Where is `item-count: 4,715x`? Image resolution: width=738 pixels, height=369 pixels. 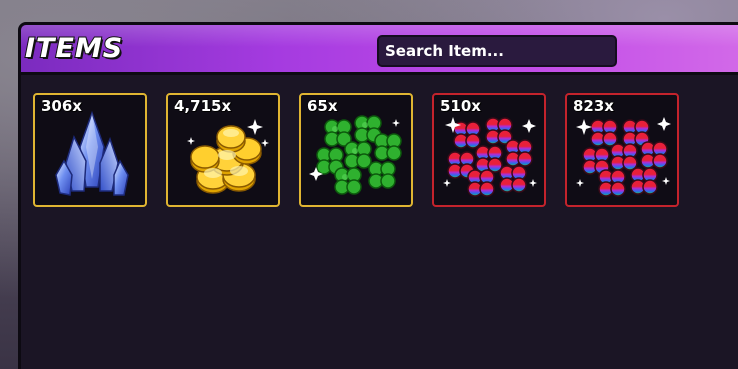 item-count: 4,715x is located at coordinates (202, 106).